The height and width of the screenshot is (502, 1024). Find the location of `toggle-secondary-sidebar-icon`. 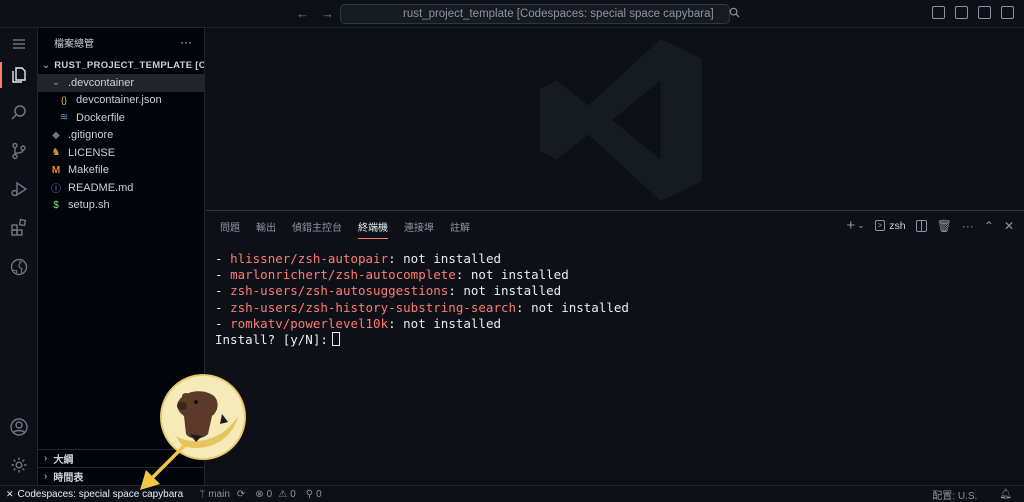

toggle-secondary-sidebar-icon is located at coordinates (984, 12).